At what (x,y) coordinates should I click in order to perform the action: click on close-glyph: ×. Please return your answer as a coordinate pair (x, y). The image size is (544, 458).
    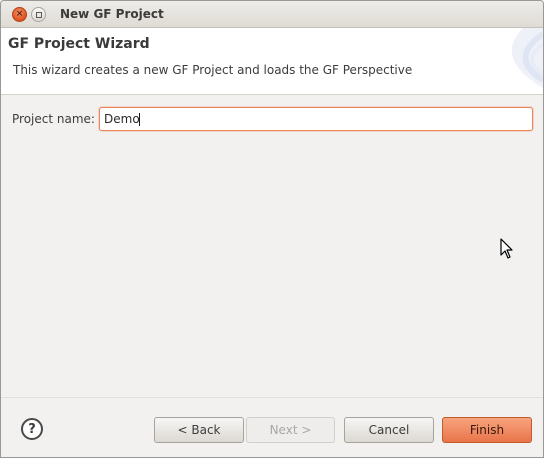
    Looking at the image, I should click on (19, 14).